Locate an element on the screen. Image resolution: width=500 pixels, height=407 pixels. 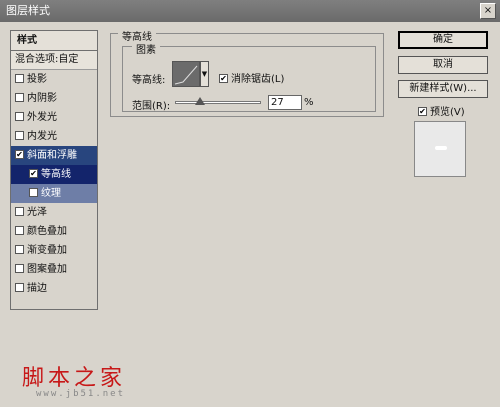
item-label: 等高线 is located at coordinates (56, 174).